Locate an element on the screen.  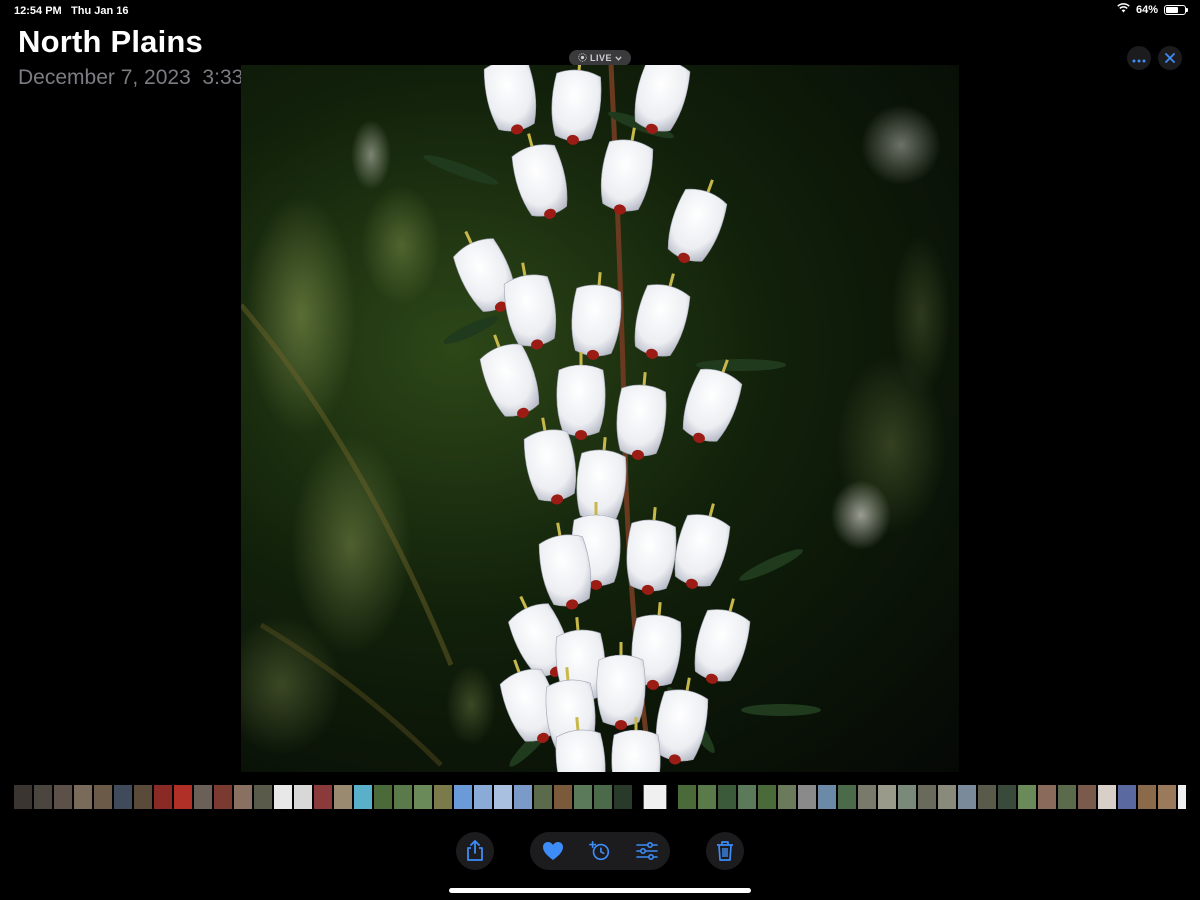
live-photo-icon is located at coordinates (582, 58).